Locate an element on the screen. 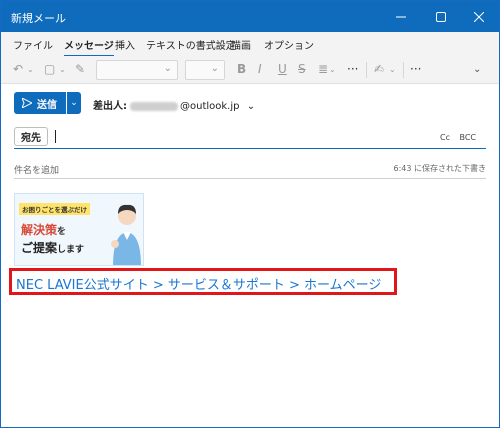 The height and width of the screenshot is (428, 500). breadcrumb-link: NEC LAVIE公式サイト > サービス＆サポート > ホームページ is located at coordinates (198, 283).